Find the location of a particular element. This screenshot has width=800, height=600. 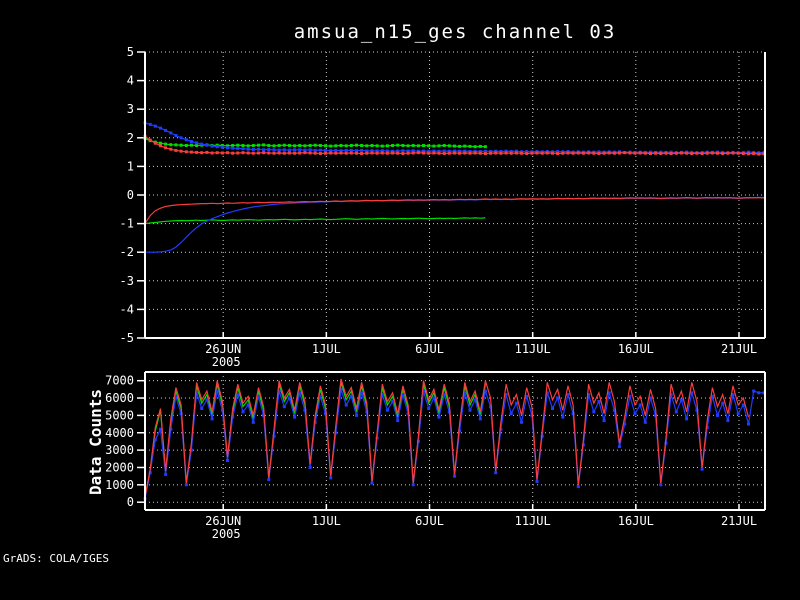

y-tick-label: -3 is located at coordinates (127, 281).